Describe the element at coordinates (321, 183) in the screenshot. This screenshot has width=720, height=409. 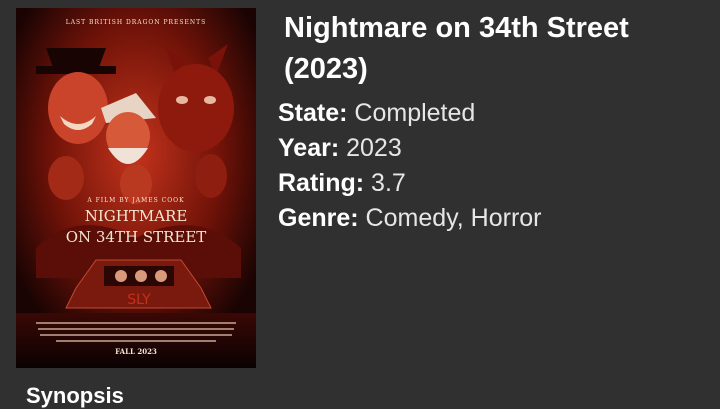
I see `rating-label: Rating:` at that location.